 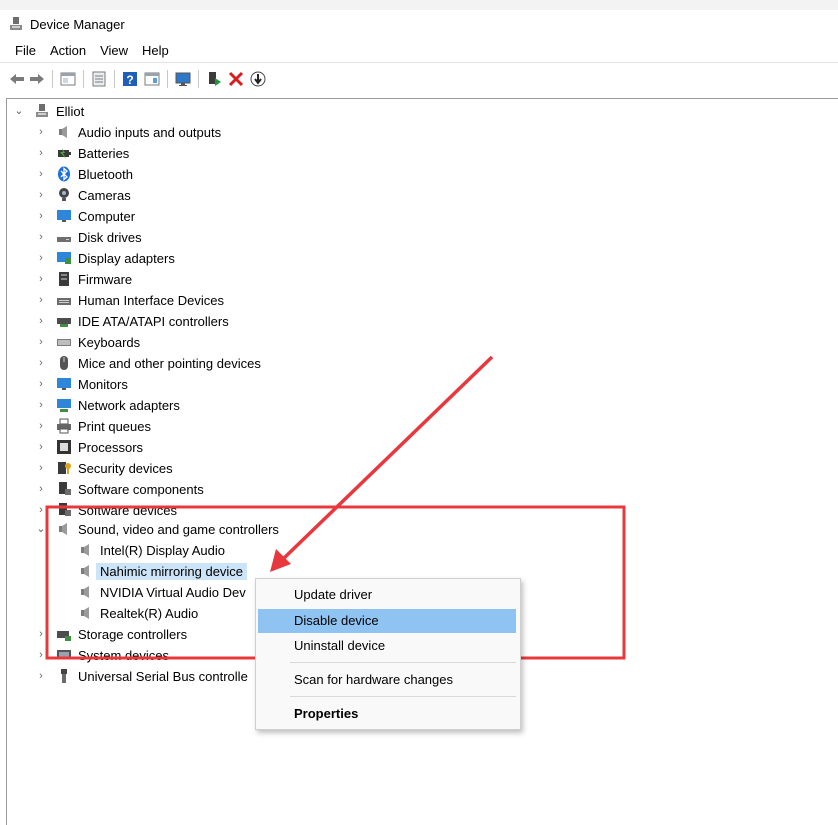 What do you see at coordinates (388, 680) in the screenshot?
I see `menu-item-scan-hardware: Scan for hardware changes` at bounding box center [388, 680].